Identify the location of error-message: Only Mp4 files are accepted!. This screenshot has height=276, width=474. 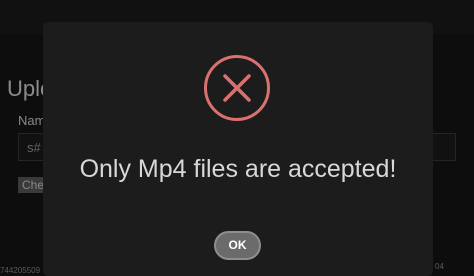
(238, 169).